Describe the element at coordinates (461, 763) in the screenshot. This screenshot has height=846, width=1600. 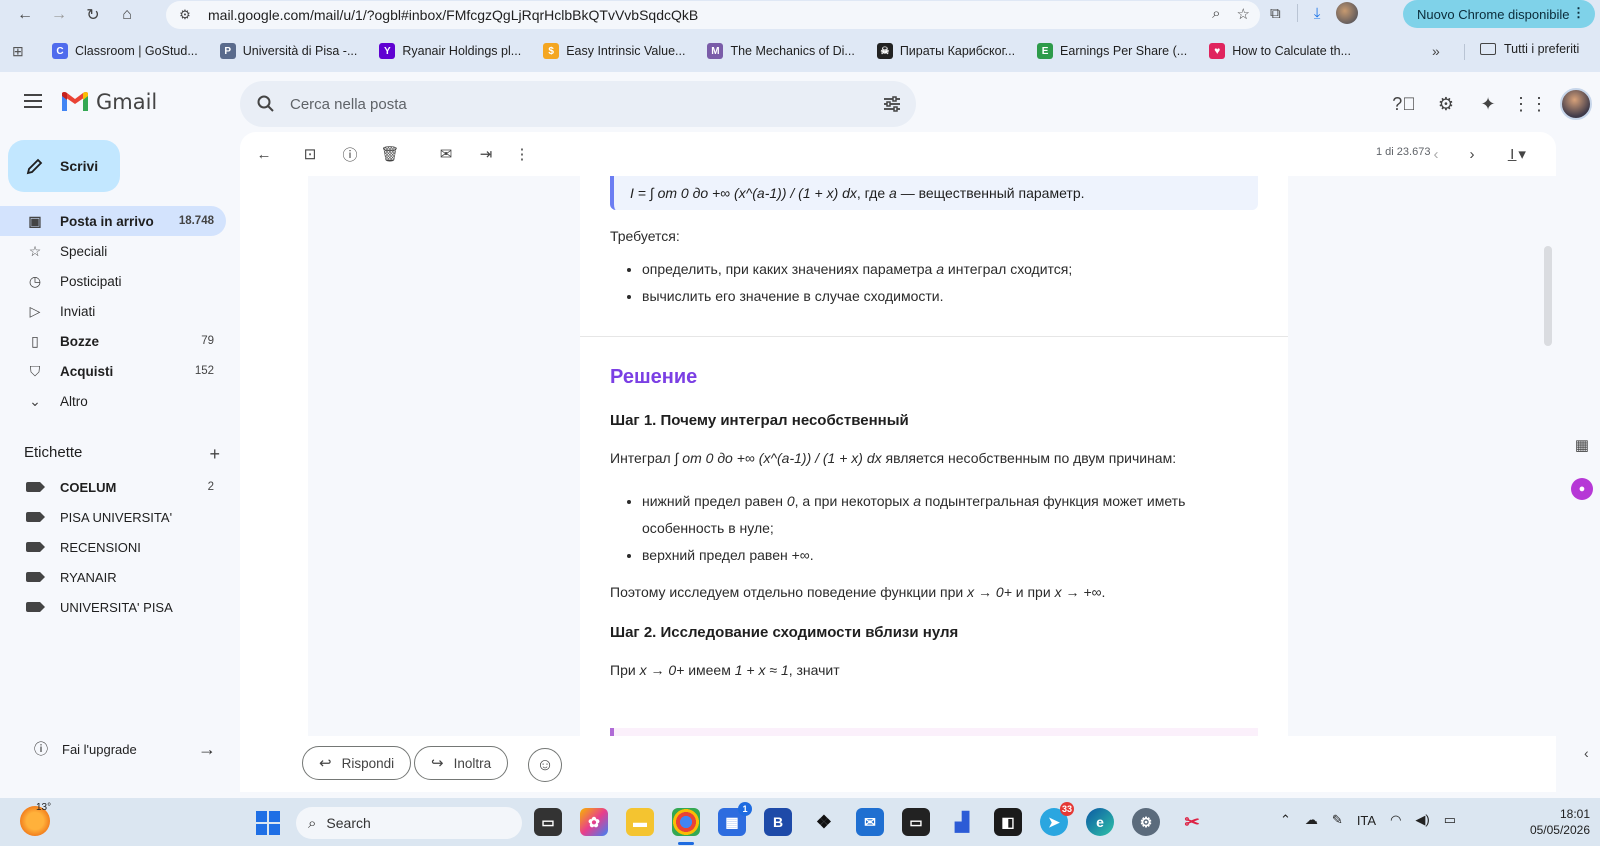
I see `forward-button: ↪ Inoltra` at that location.